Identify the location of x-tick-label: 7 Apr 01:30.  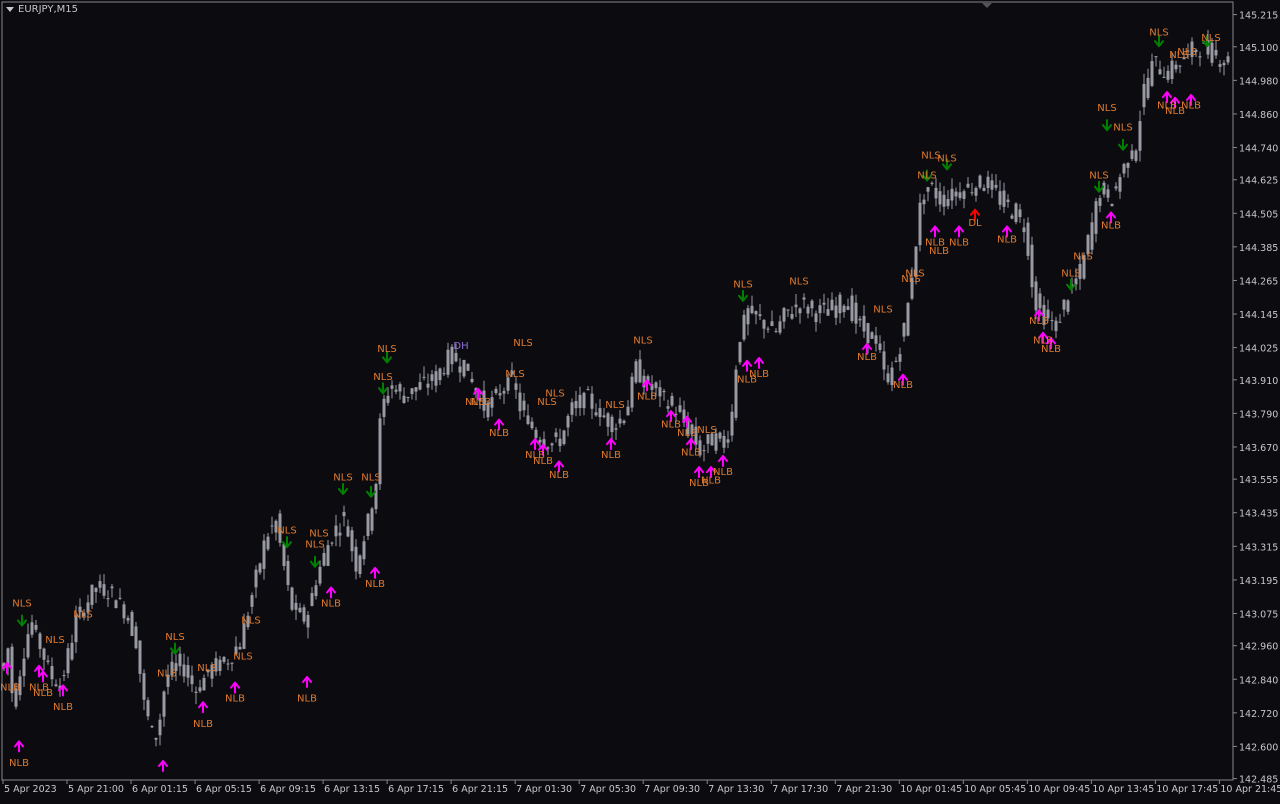
(544, 789).